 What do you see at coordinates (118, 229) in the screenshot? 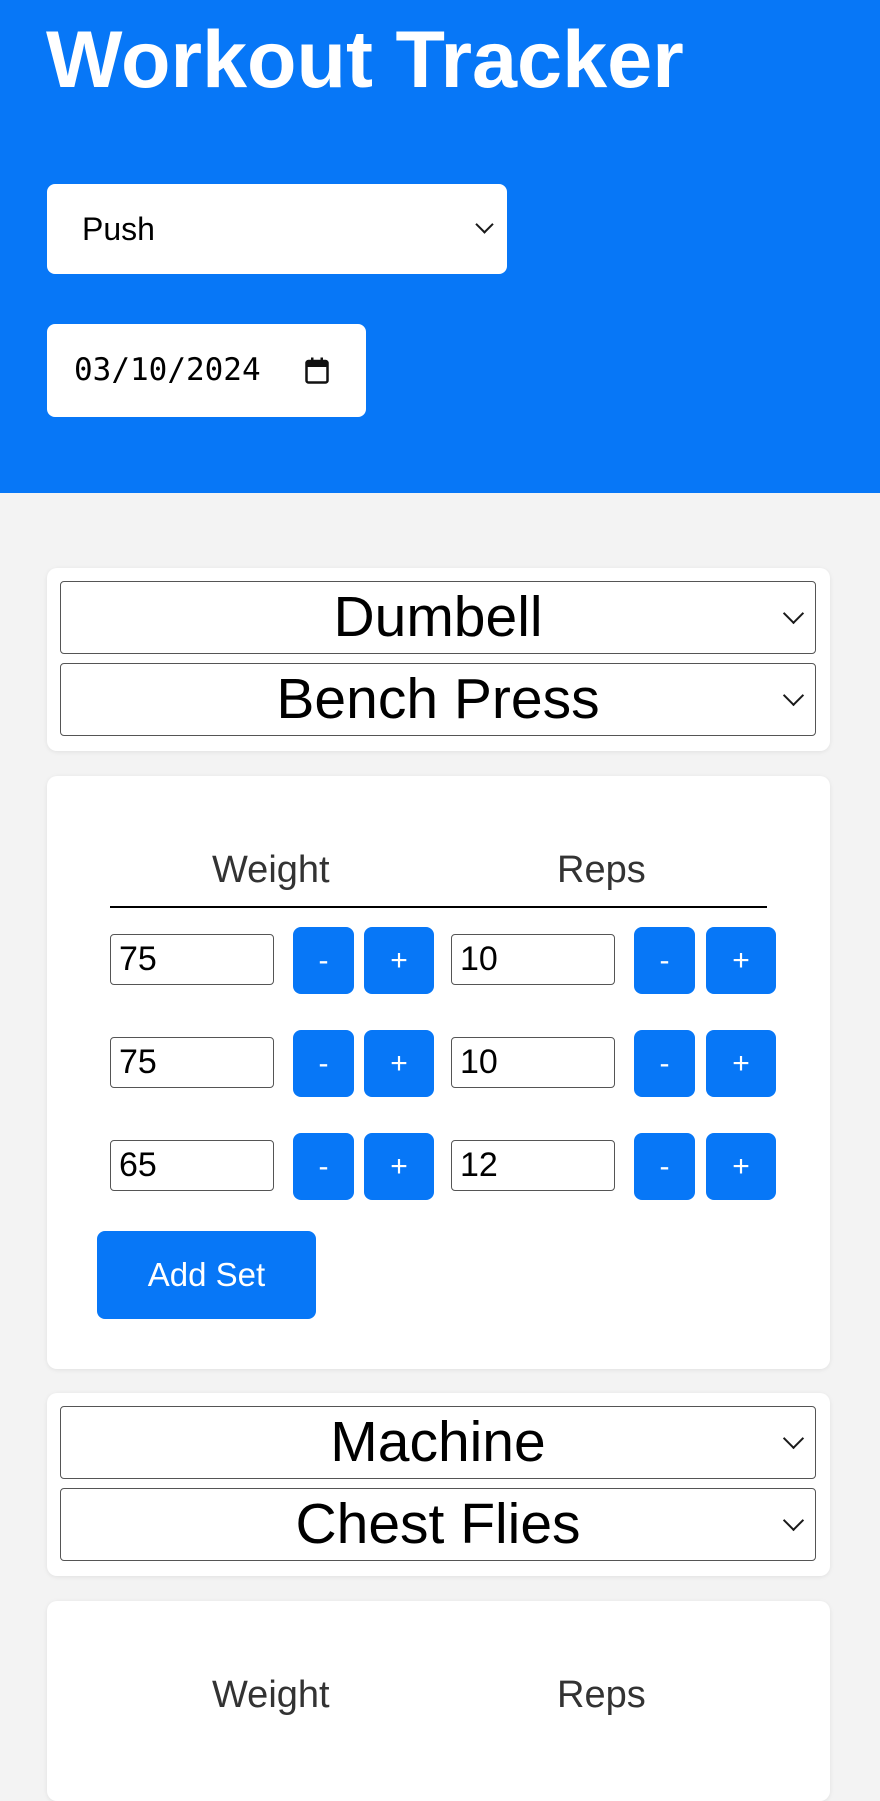
I see `workout-split-value: Push` at bounding box center [118, 229].